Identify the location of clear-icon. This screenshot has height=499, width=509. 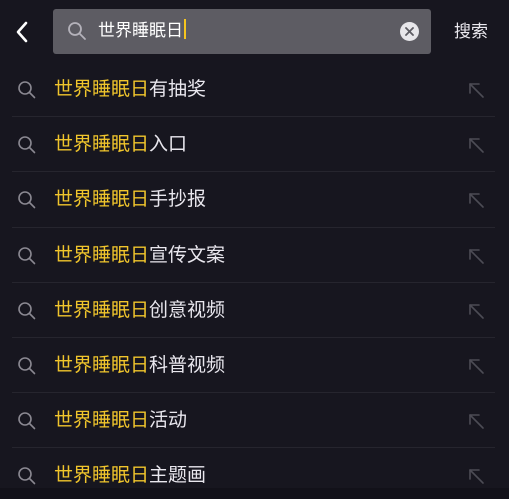
(409, 31).